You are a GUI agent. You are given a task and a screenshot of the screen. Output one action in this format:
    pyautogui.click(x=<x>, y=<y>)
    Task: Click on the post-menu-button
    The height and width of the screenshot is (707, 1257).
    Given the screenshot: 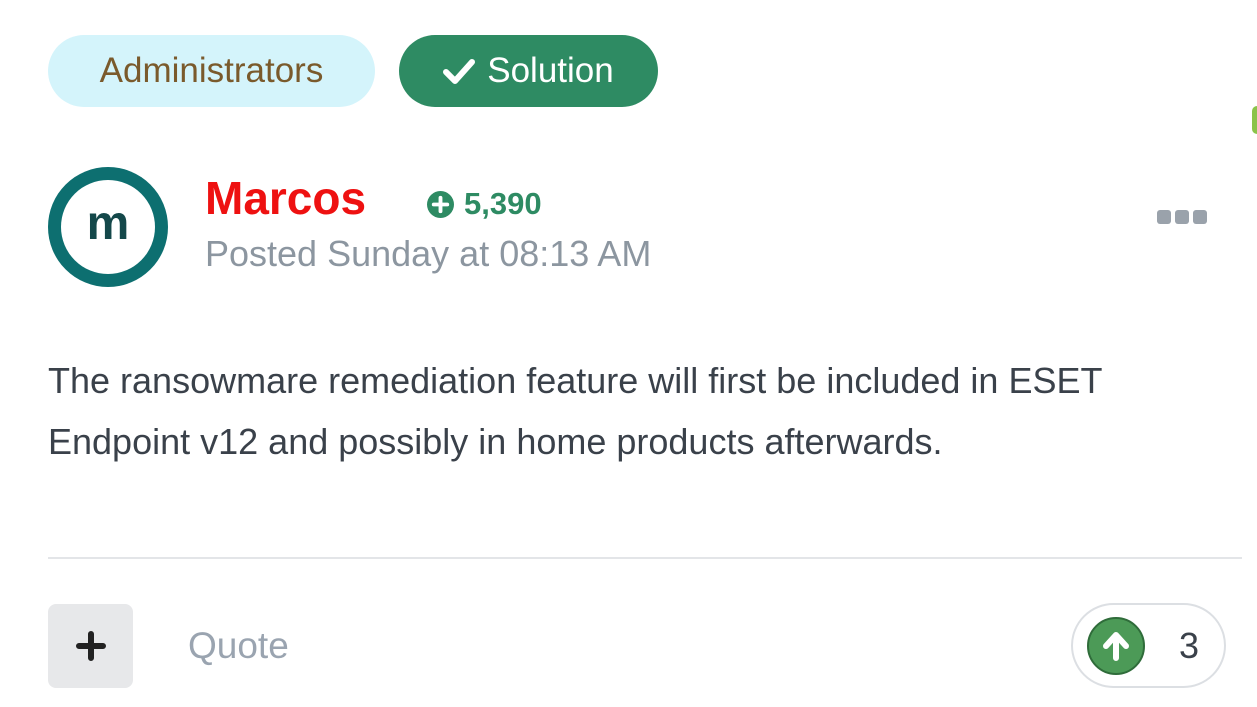 What is the action you would take?
    pyautogui.click(x=1182, y=217)
    